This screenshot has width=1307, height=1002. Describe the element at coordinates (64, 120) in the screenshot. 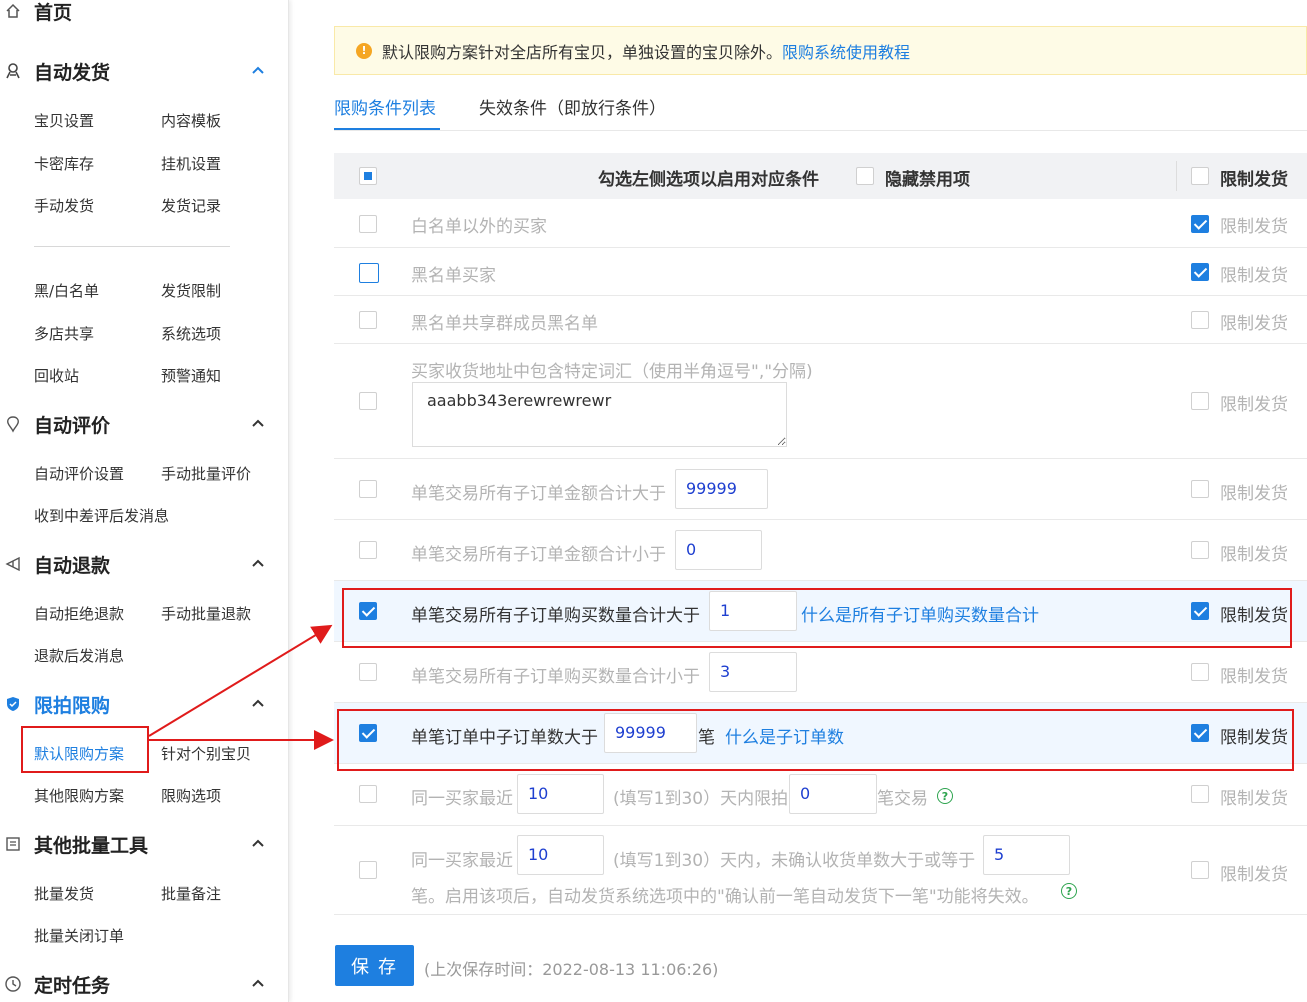

I see `nav-item: 宝贝设置` at that location.